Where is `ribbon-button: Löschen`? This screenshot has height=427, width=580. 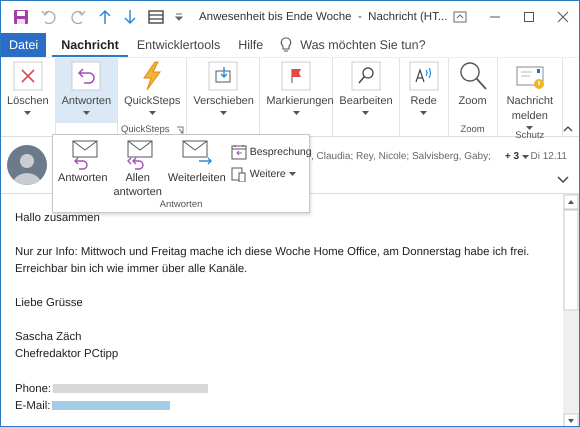
ribbon-button: Löschen is located at coordinates (28, 90).